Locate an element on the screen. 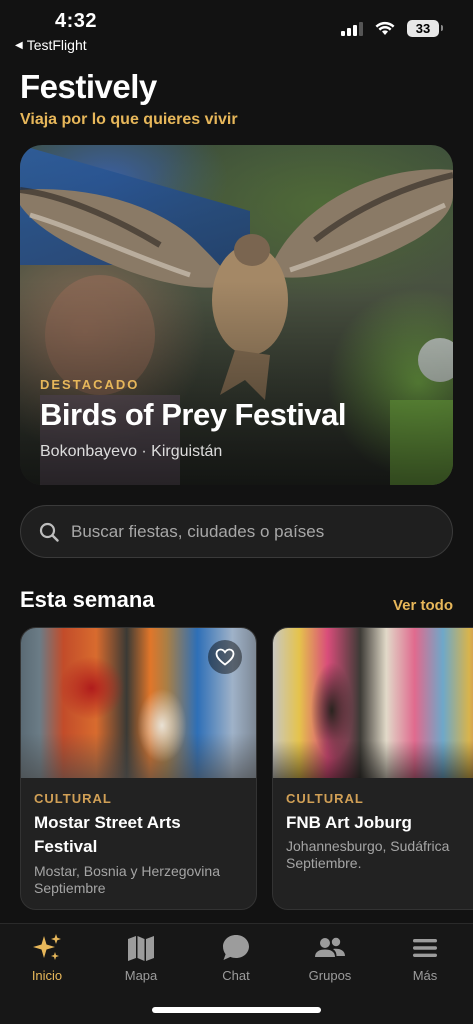 This screenshot has height=1024, width=473. search-icon is located at coordinates (49, 532).